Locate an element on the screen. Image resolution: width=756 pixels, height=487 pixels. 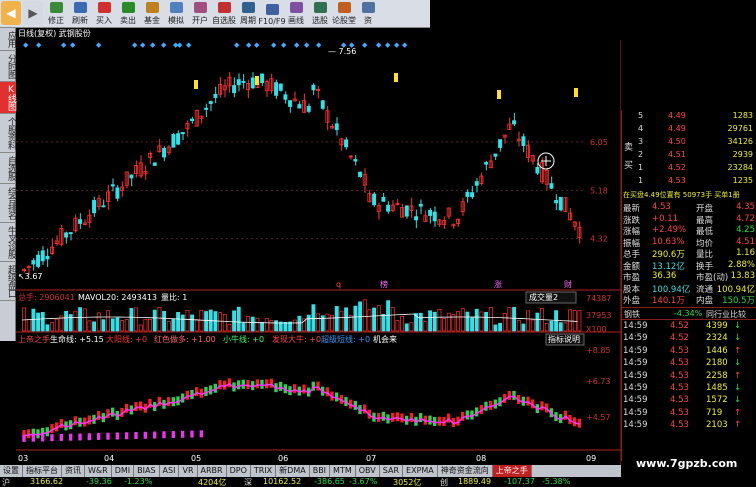
event-marker: 财 is located at coordinates (568, 284).